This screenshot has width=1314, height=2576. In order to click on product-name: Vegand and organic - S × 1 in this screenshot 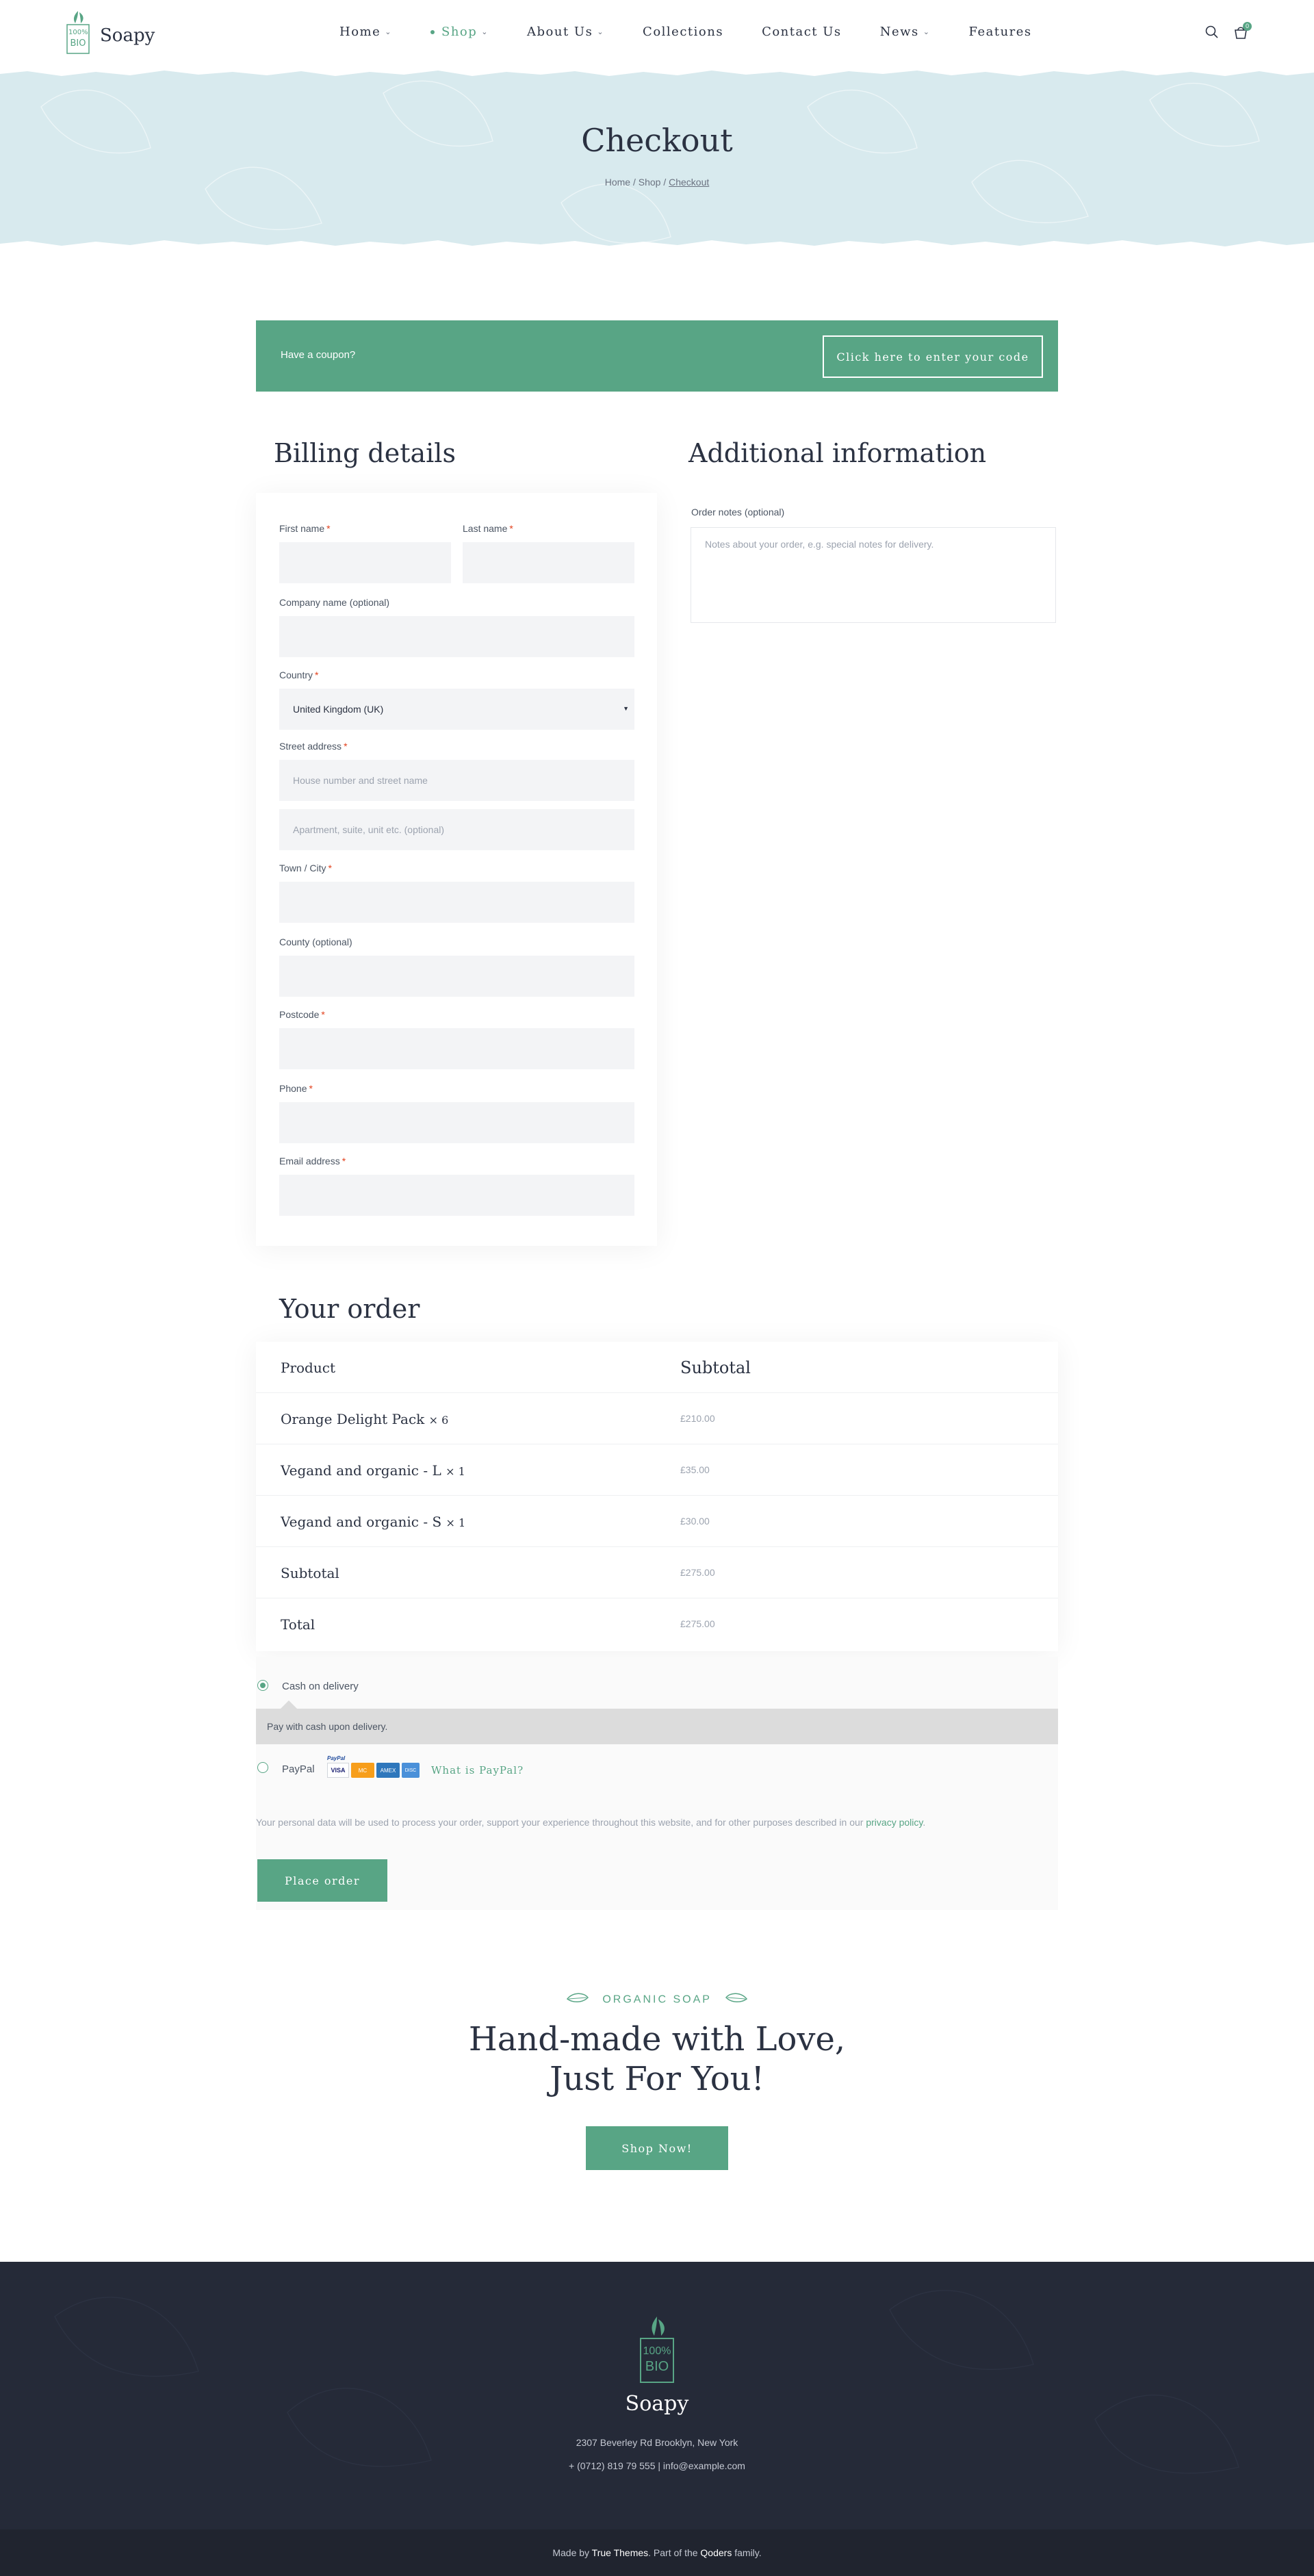, I will do `click(373, 1522)`.